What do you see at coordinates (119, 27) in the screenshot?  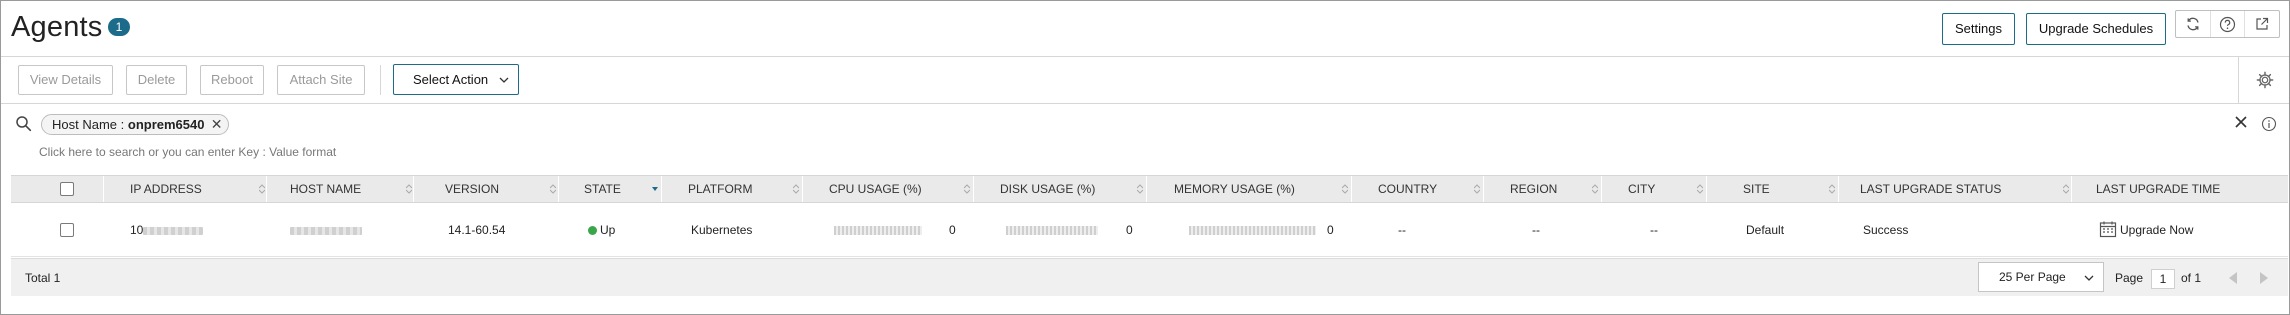 I see `count-badge: 1` at bounding box center [119, 27].